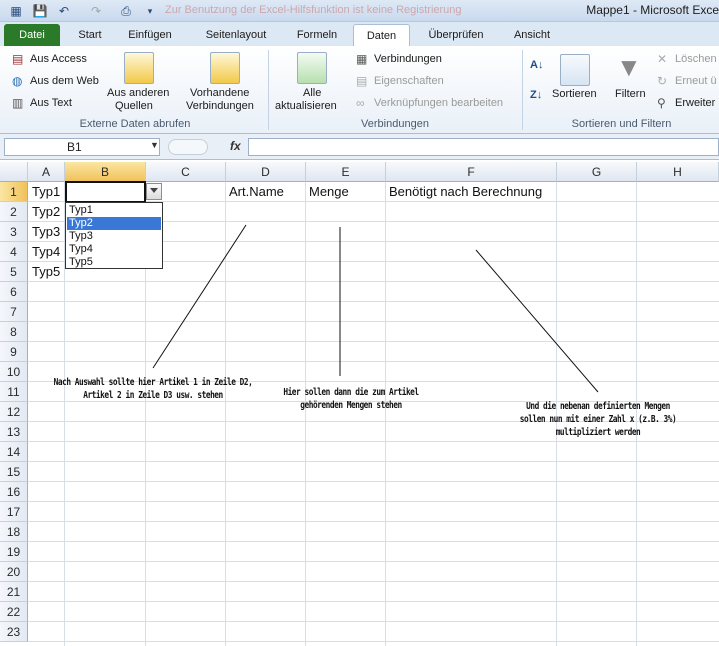  Describe the element at coordinates (150, 11) in the screenshot. I see `qat-customize-icon: ▾` at that location.